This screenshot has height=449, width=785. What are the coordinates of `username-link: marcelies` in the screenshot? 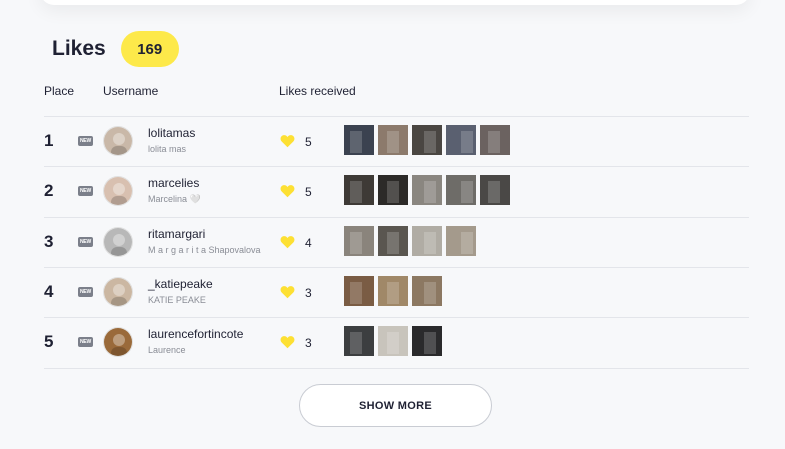 It's located at (173, 183).